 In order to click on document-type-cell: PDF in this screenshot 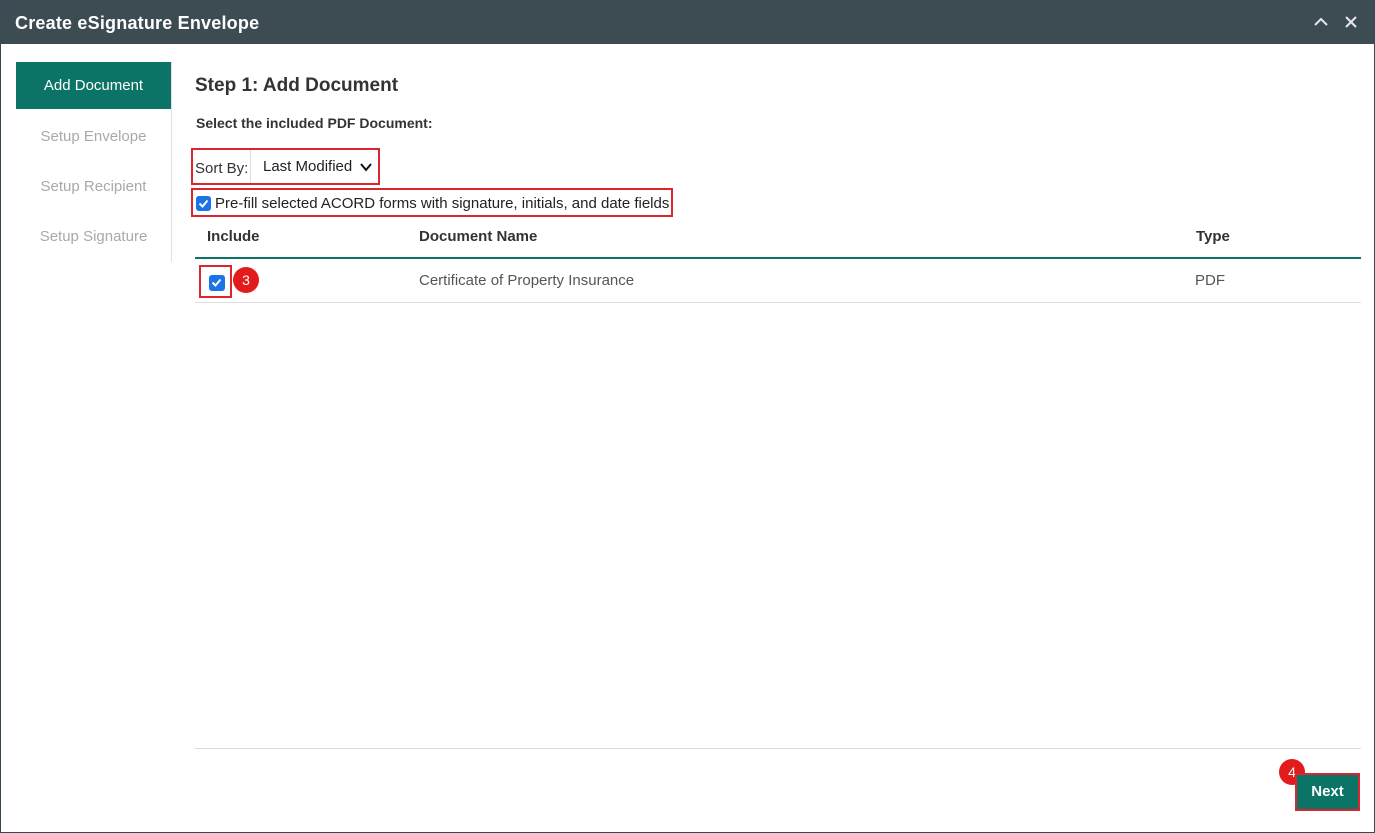, I will do `click(1210, 280)`.